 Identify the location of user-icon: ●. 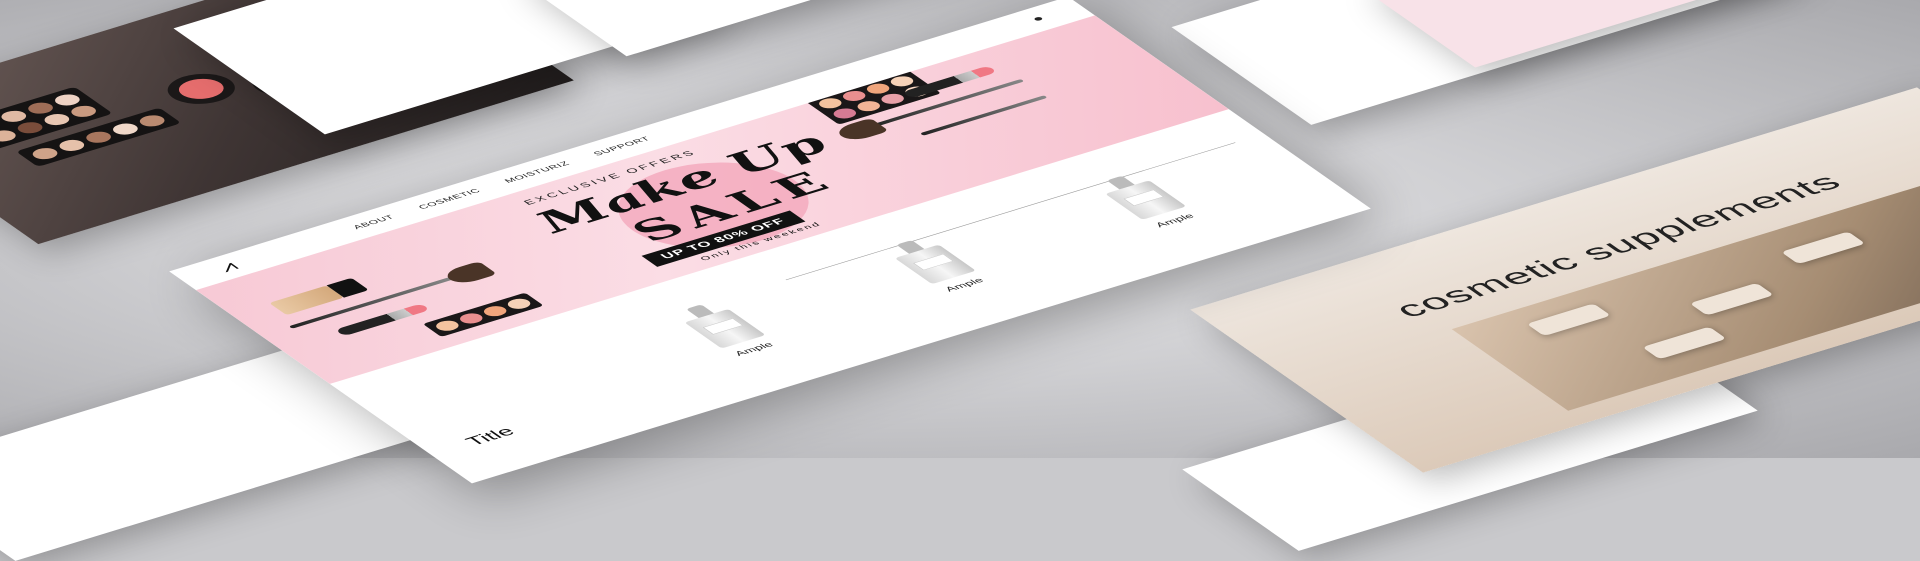
(1039, 19).